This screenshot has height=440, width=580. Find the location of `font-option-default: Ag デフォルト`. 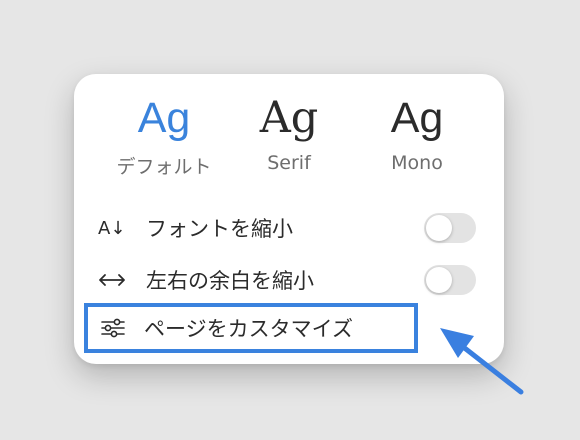

font-option-default: Ag デフォルト is located at coordinates (164, 135).